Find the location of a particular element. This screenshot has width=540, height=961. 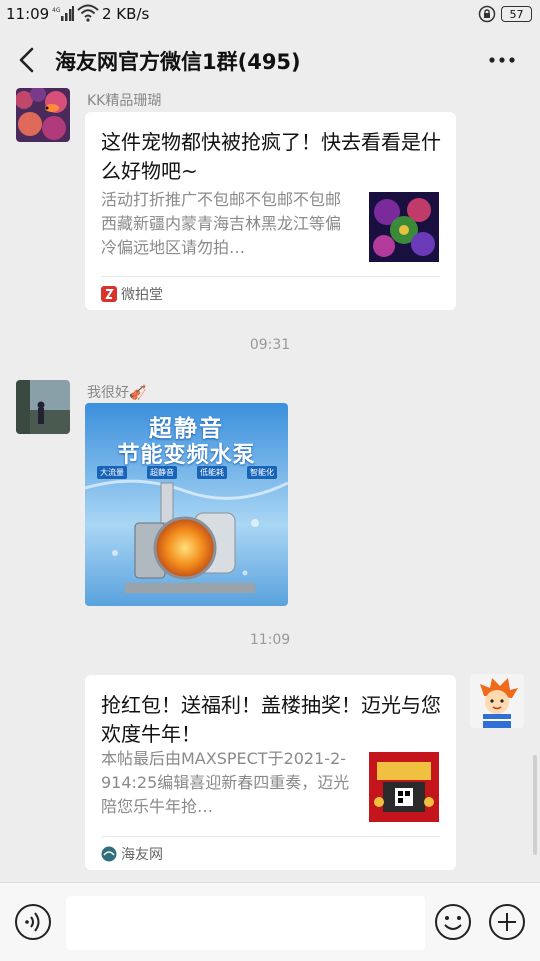

card-source: 微拍堂 is located at coordinates (132, 294).